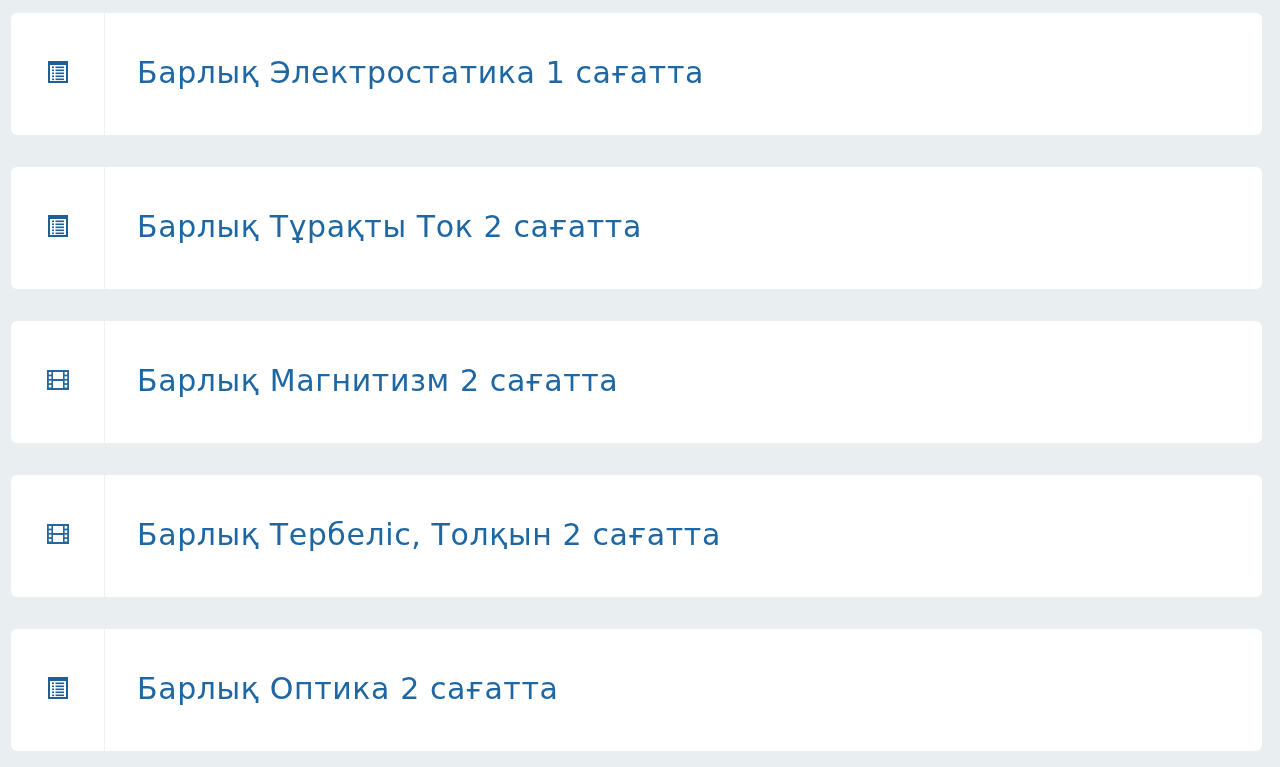  What do you see at coordinates (389, 226) in the screenshot?
I see `lesson-link: Барлық Тұрақты Ток 2 сағатта` at bounding box center [389, 226].